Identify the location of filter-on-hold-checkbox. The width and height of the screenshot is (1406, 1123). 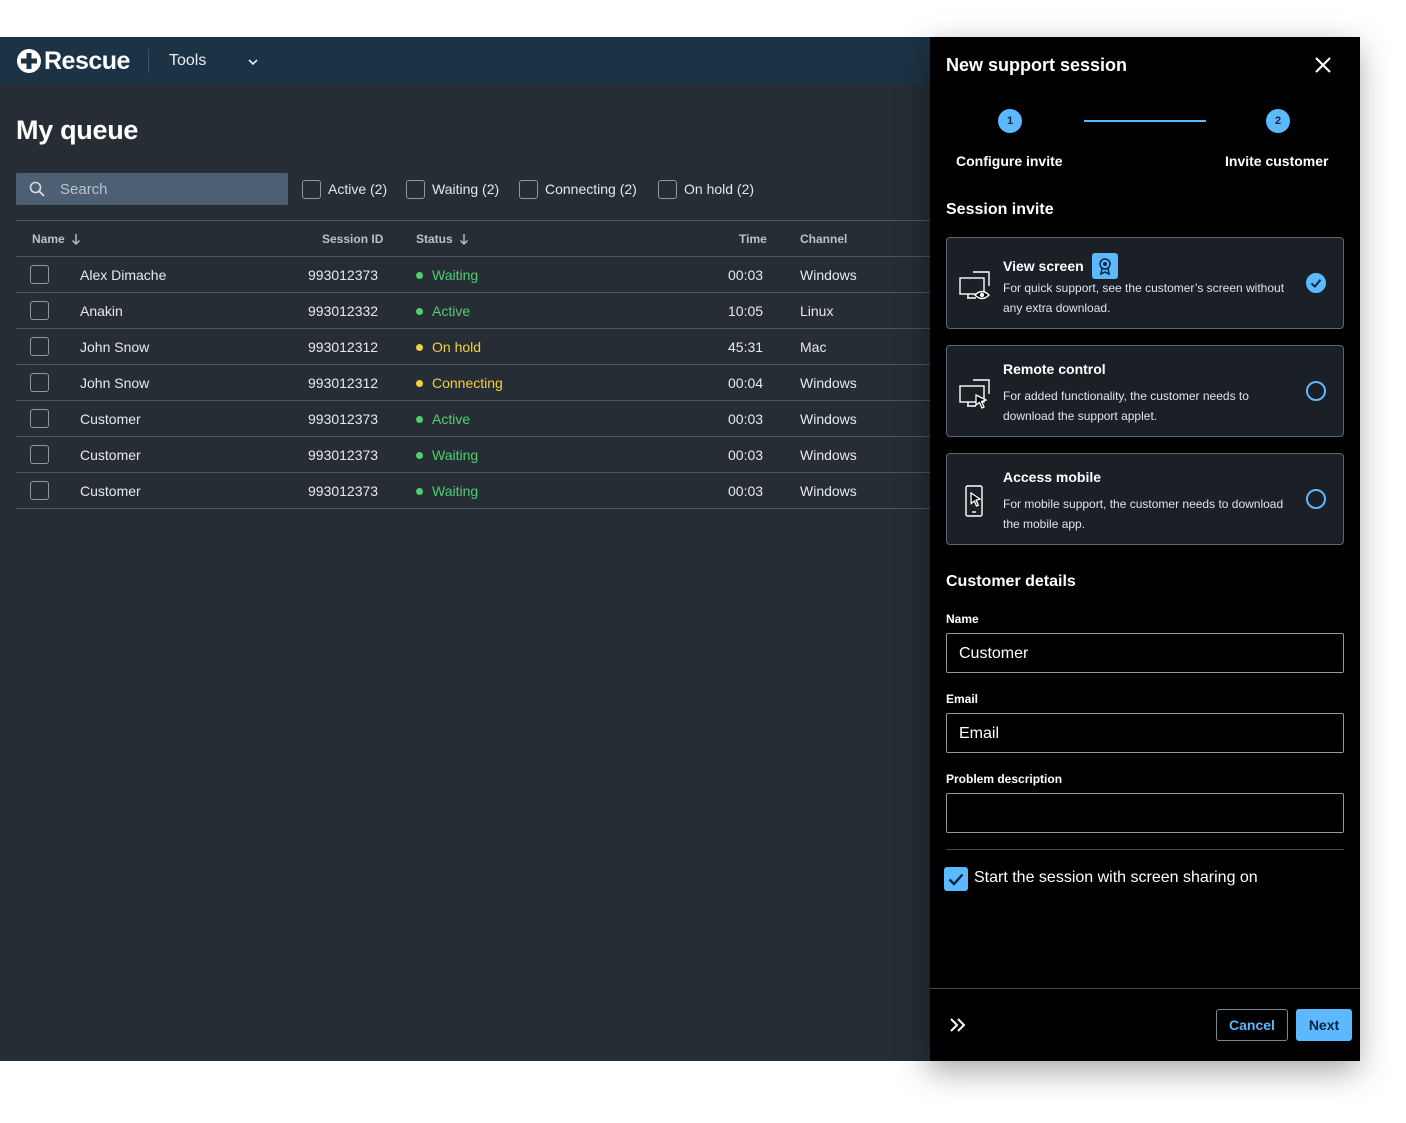
(667, 189).